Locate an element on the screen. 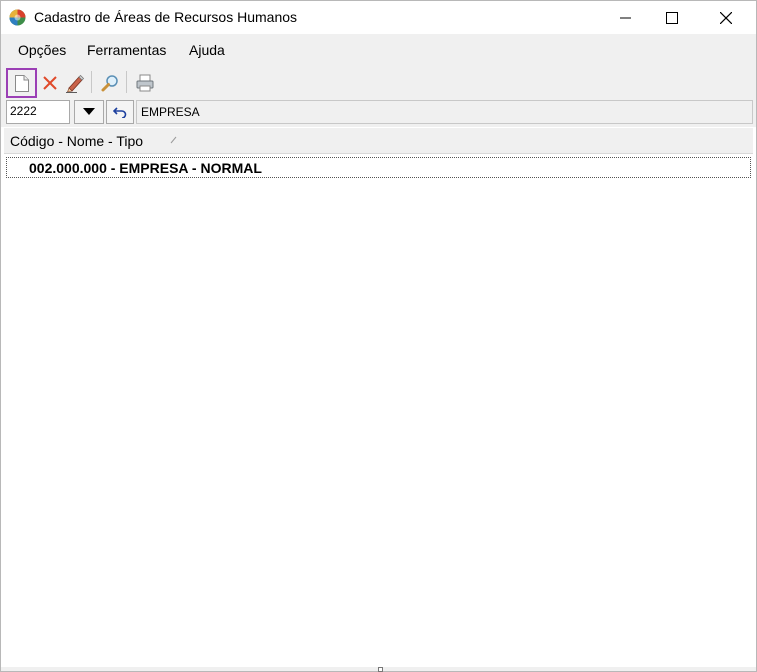 This screenshot has height=672, width=757. list-item: 002.000.000 - EMPRESA - NORMAL is located at coordinates (378, 167).